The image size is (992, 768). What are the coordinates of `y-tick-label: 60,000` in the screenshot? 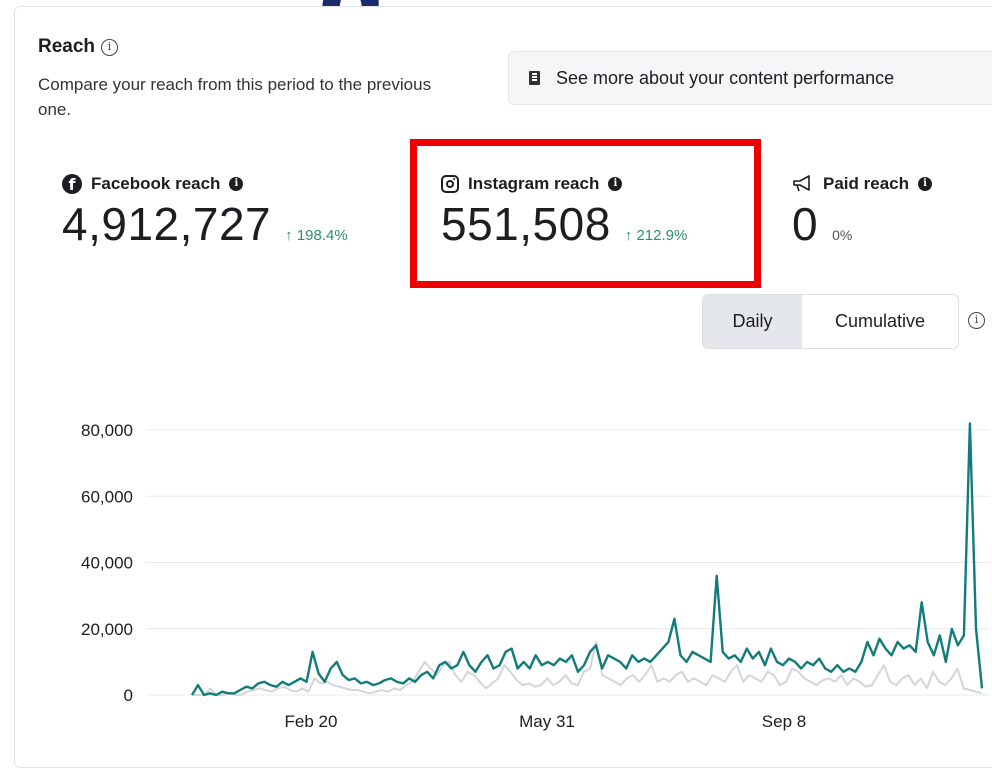 It's located at (107, 496).